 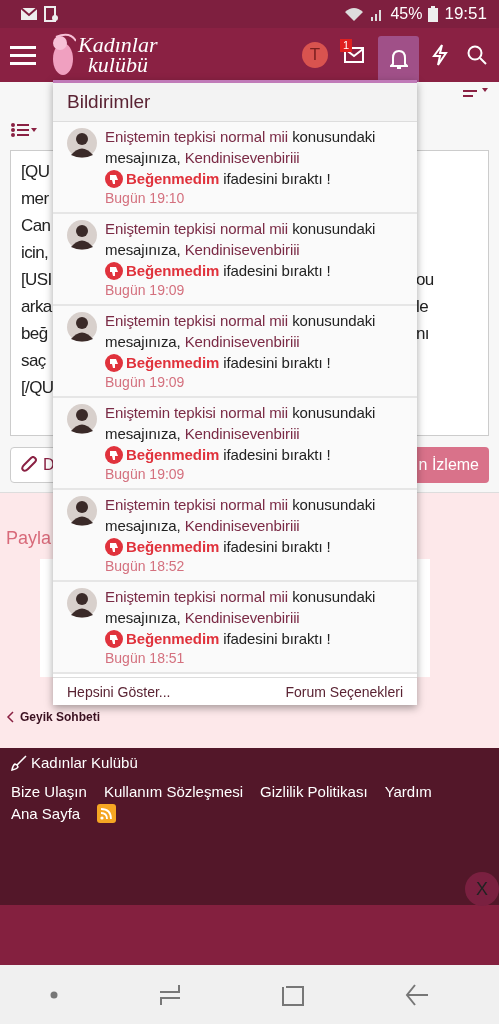 What do you see at coordinates (36, 225) in the screenshot?
I see `editor-text: Can` at bounding box center [36, 225].